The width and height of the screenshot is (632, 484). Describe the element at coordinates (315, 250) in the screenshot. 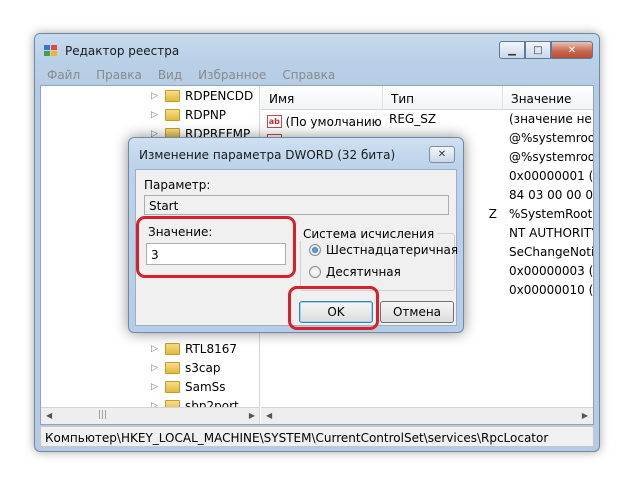

I see `radio-selected-icon` at that location.